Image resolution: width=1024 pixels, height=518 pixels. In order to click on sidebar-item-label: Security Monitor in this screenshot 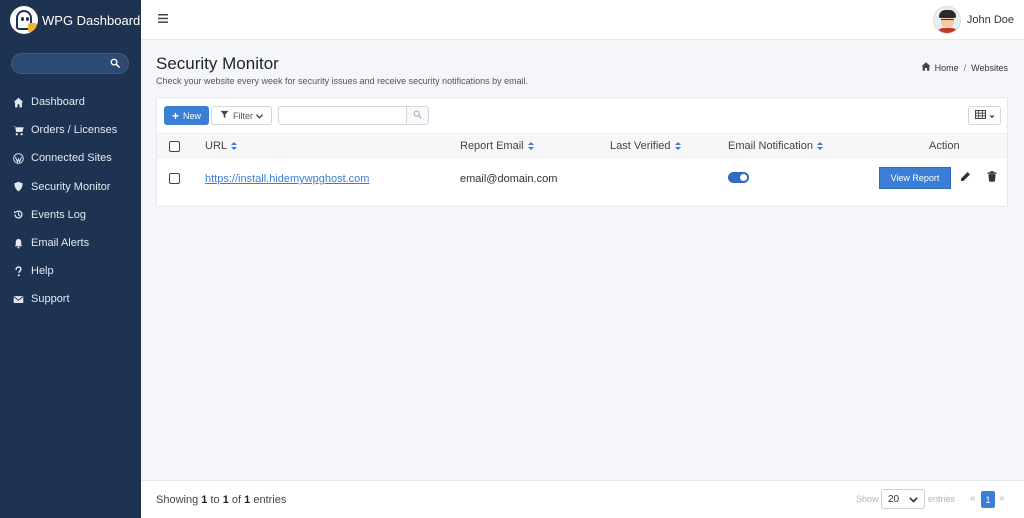, I will do `click(71, 186)`.